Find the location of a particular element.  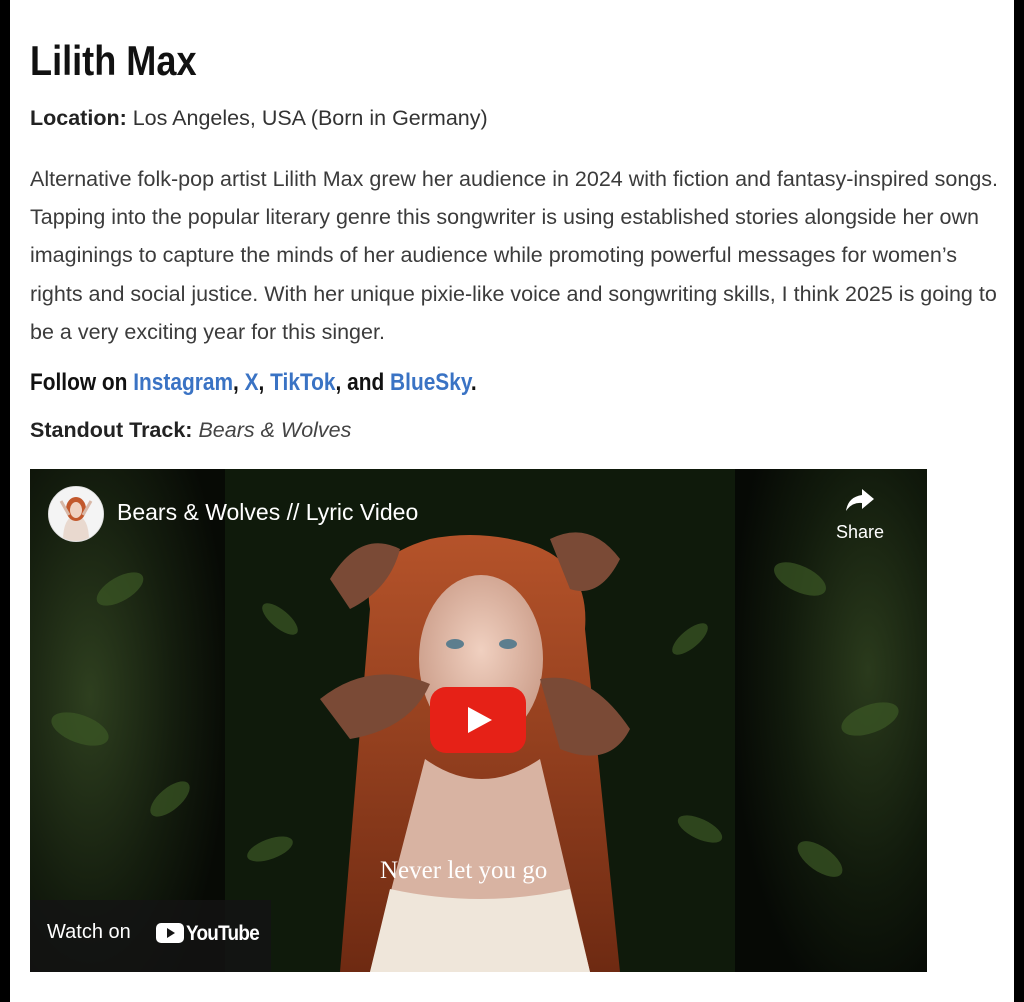

standout-track-title: Bears & Wolves is located at coordinates (275, 430).